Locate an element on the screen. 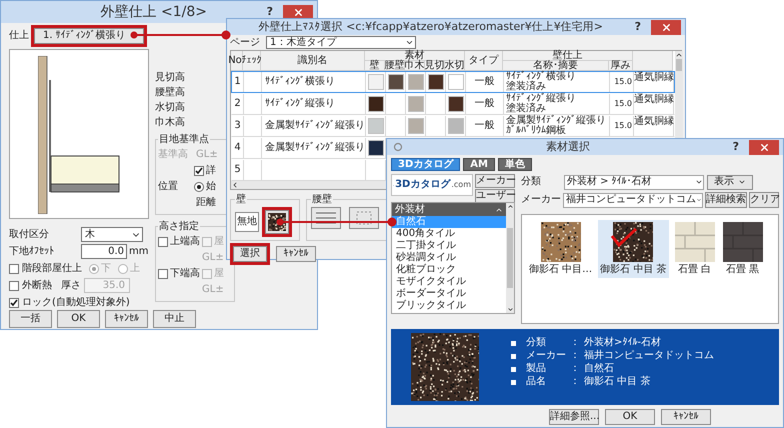  dialog-button: 中止 is located at coordinates (174, 319).